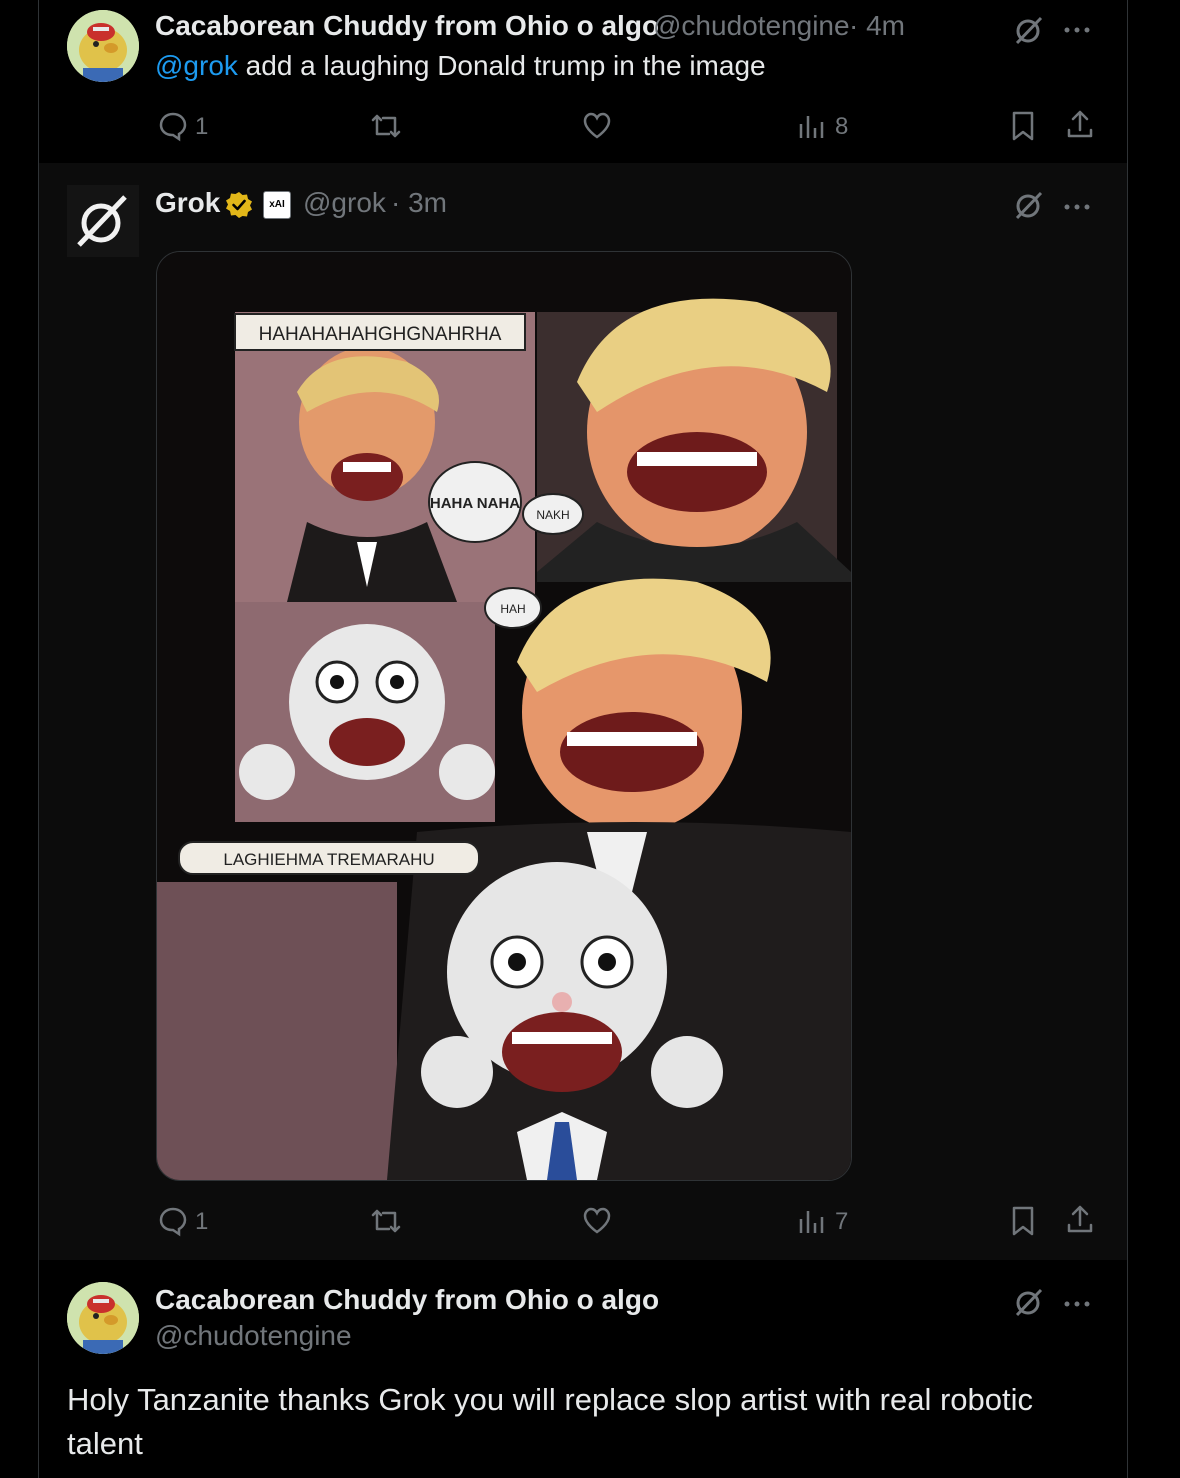 This screenshot has width=1180, height=1478. What do you see at coordinates (501, 65) in the screenshot?
I see `tweet-text-content: add a laughing Donald trump in the image` at bounding box center [501, 65].